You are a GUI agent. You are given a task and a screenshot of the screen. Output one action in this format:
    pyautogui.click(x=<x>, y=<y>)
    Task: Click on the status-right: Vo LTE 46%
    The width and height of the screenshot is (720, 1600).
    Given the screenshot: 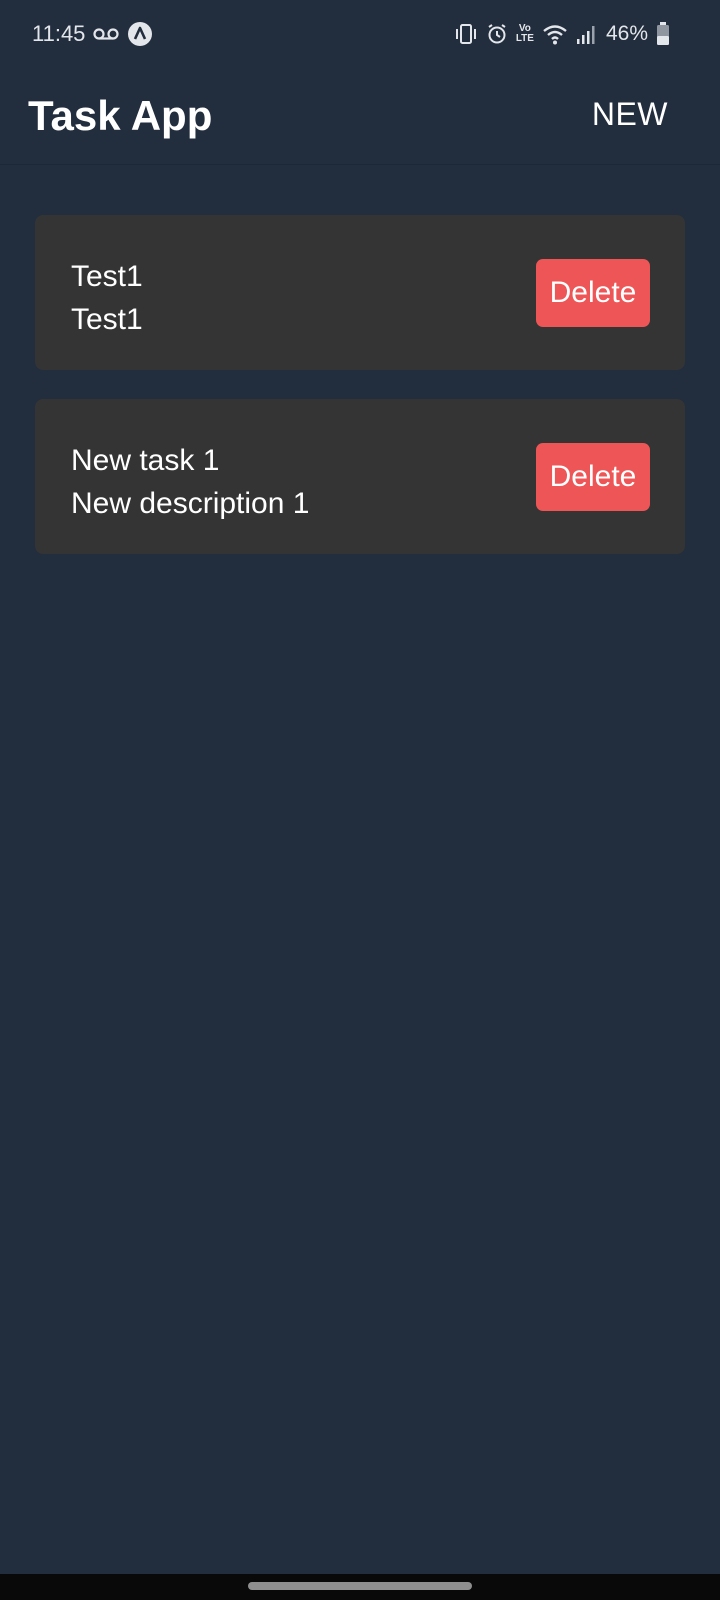 What is the action you would take?
    pyautogui.click(x=562, y=34)
    